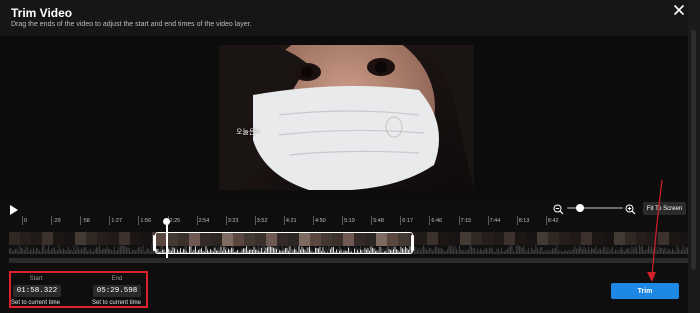  What do you see at coordinates (262, 221) in the screenshot?
I see `ruler-tick-label: 3:52` at bounding box center [262, 221].